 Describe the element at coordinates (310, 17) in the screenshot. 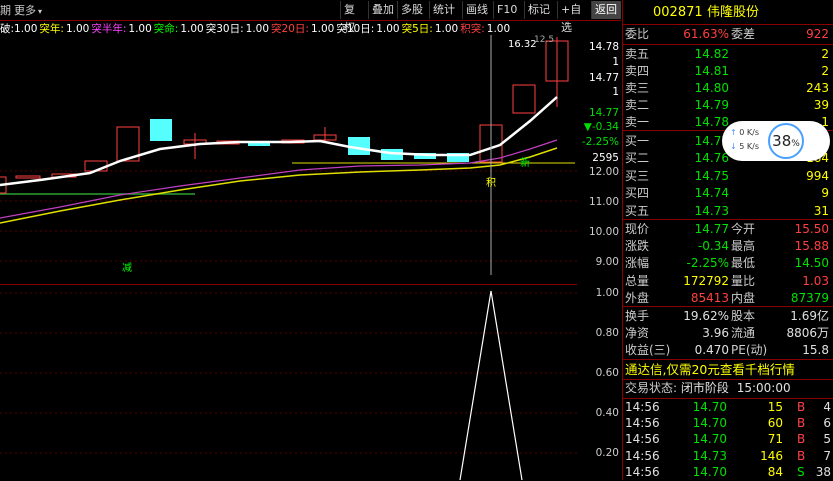

I see `toolbar: 期 更多 ▾ 复权 叠加 多股 统计 画线 F10 标记 +自选 返回` at that location.